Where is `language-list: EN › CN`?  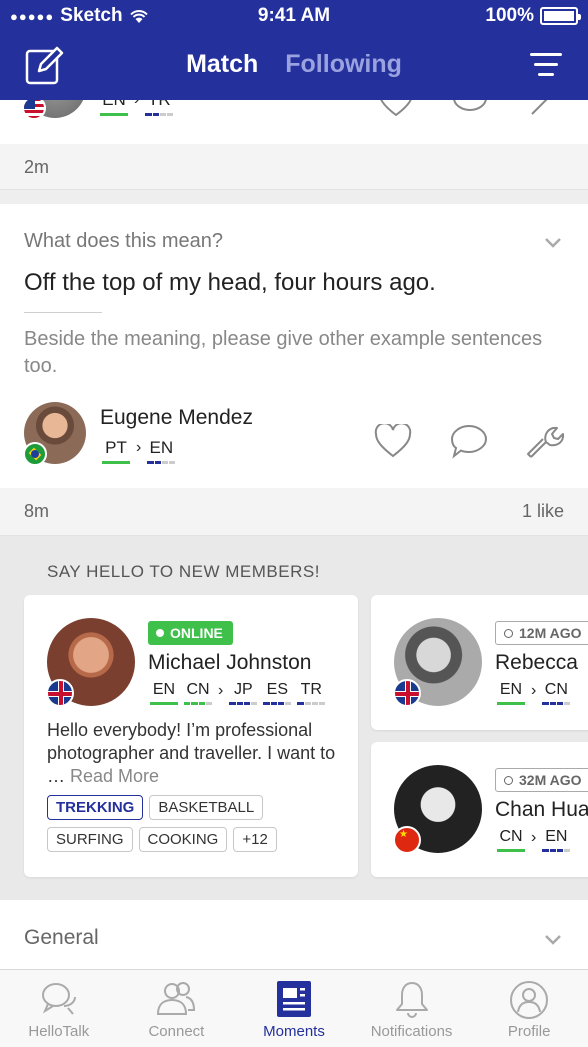 language-list: EN › CN is located at coordinates (534, 693).